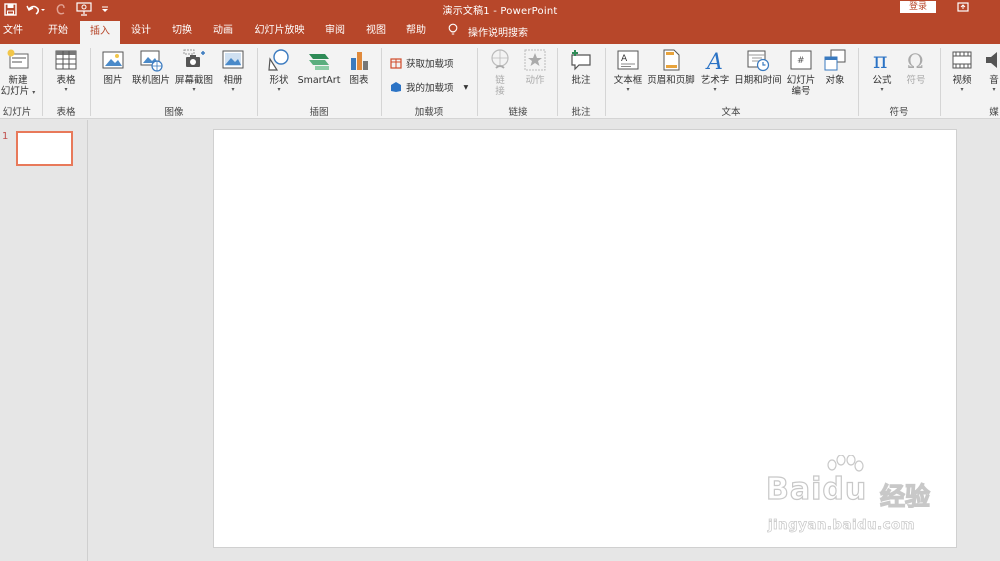 This screenshot has width=1000, height=561. I want to click on svg-text: A, so click(624, 59).